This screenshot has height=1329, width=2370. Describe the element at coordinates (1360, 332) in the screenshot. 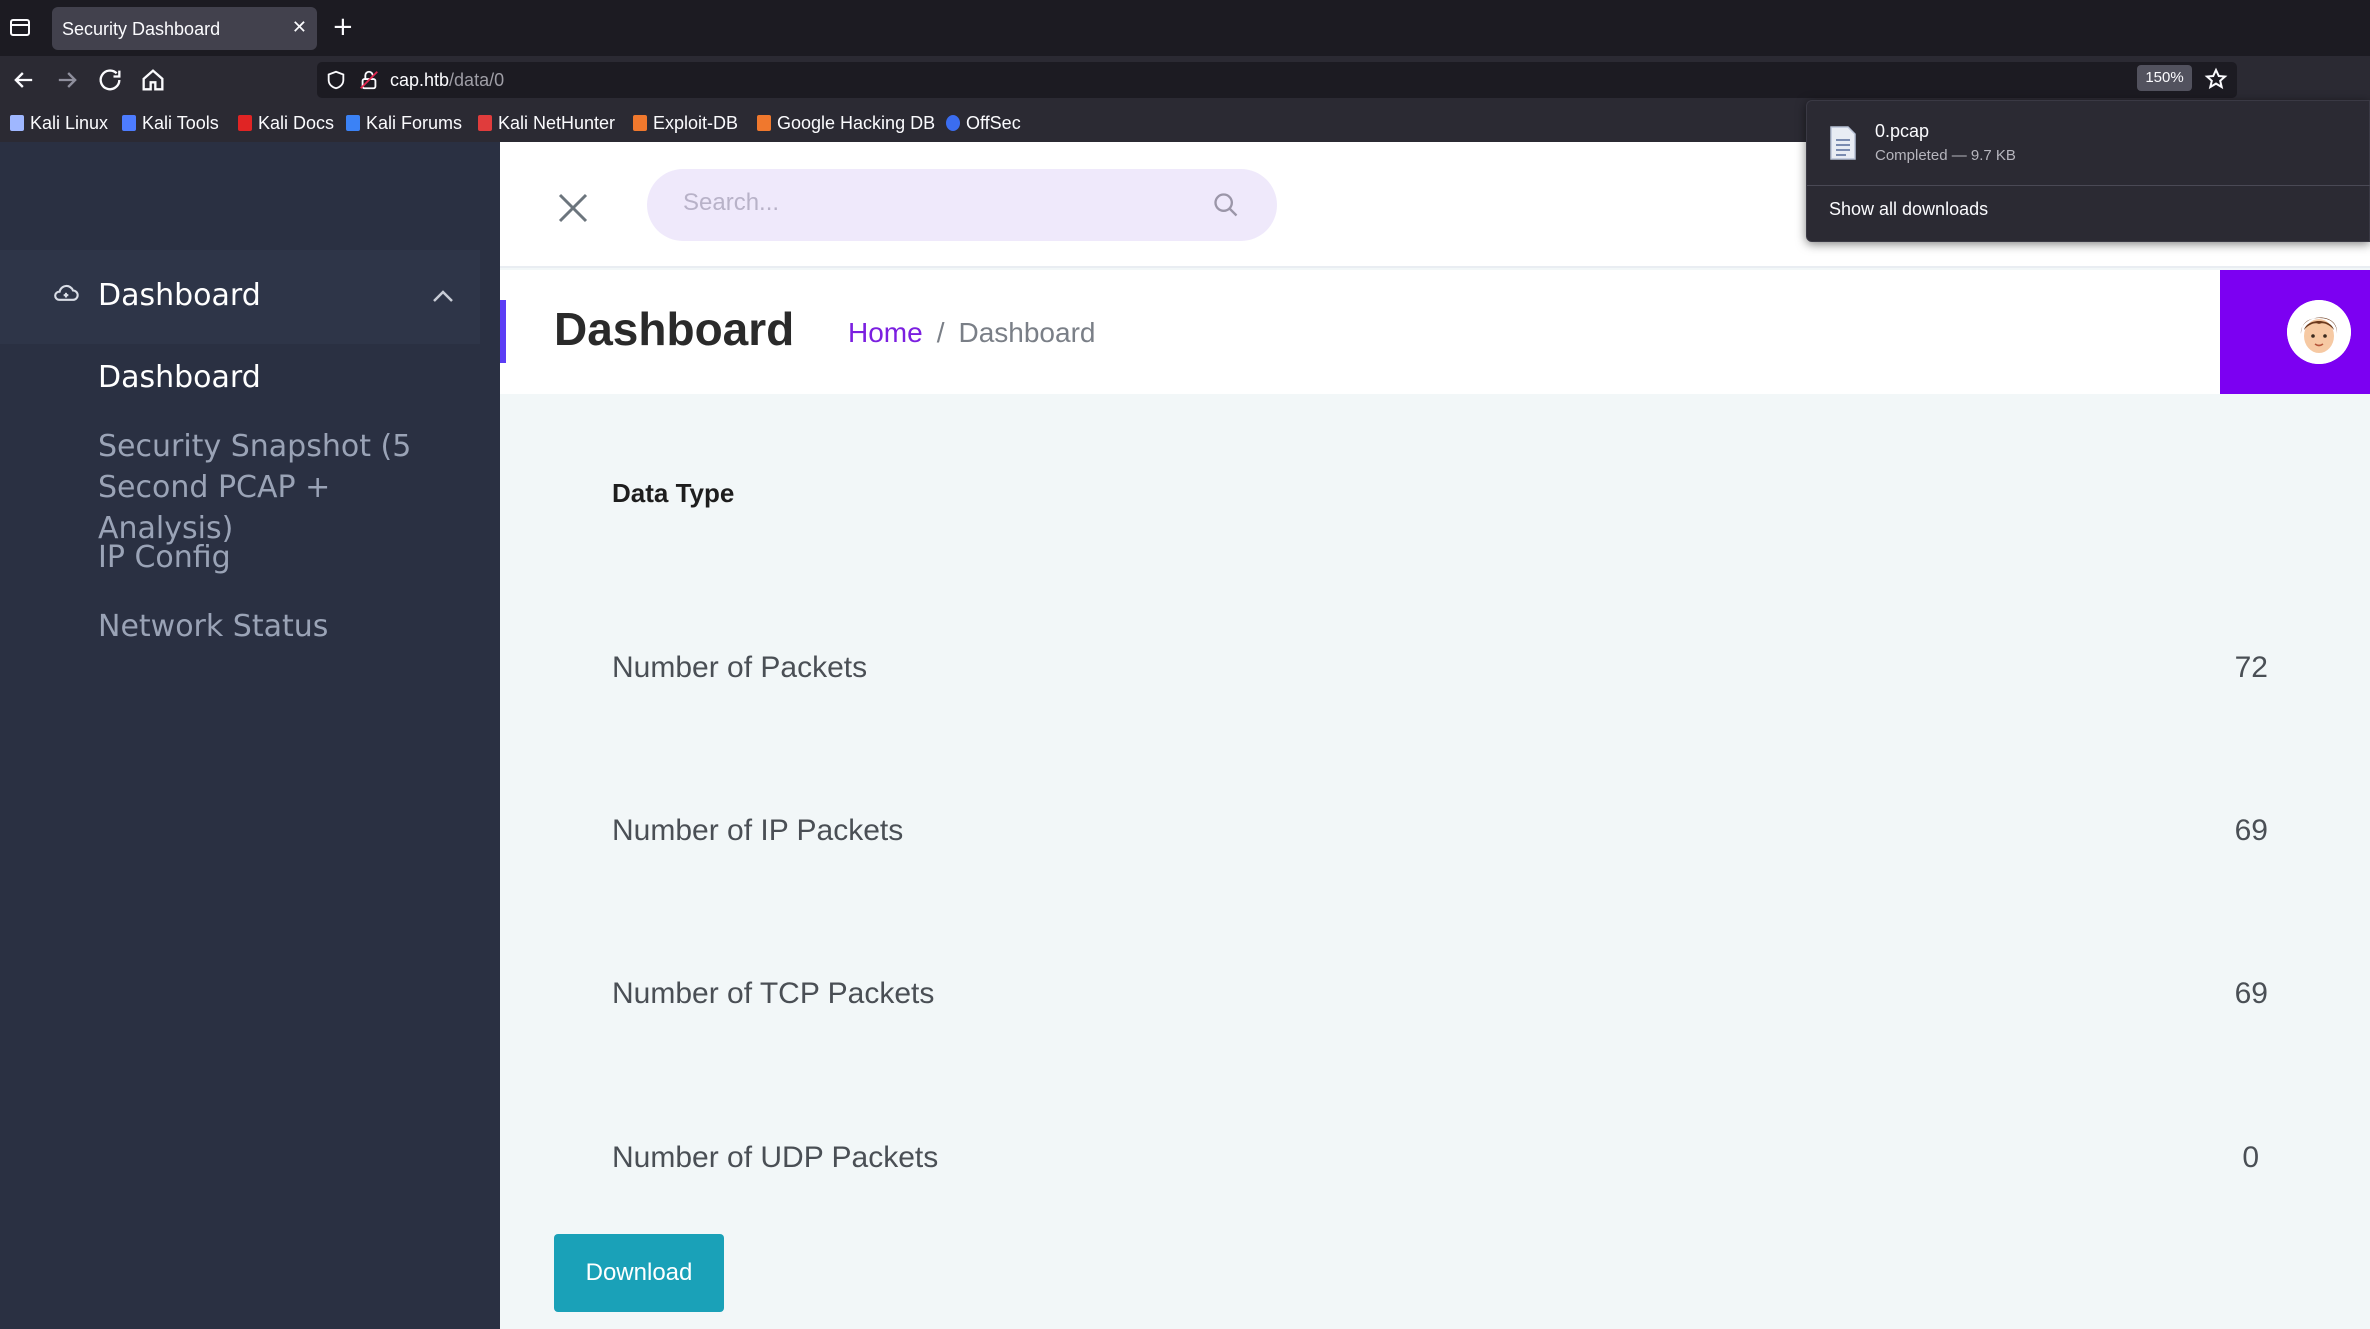

I see `page-header: Dashboard Home / Dashboard` at that location.